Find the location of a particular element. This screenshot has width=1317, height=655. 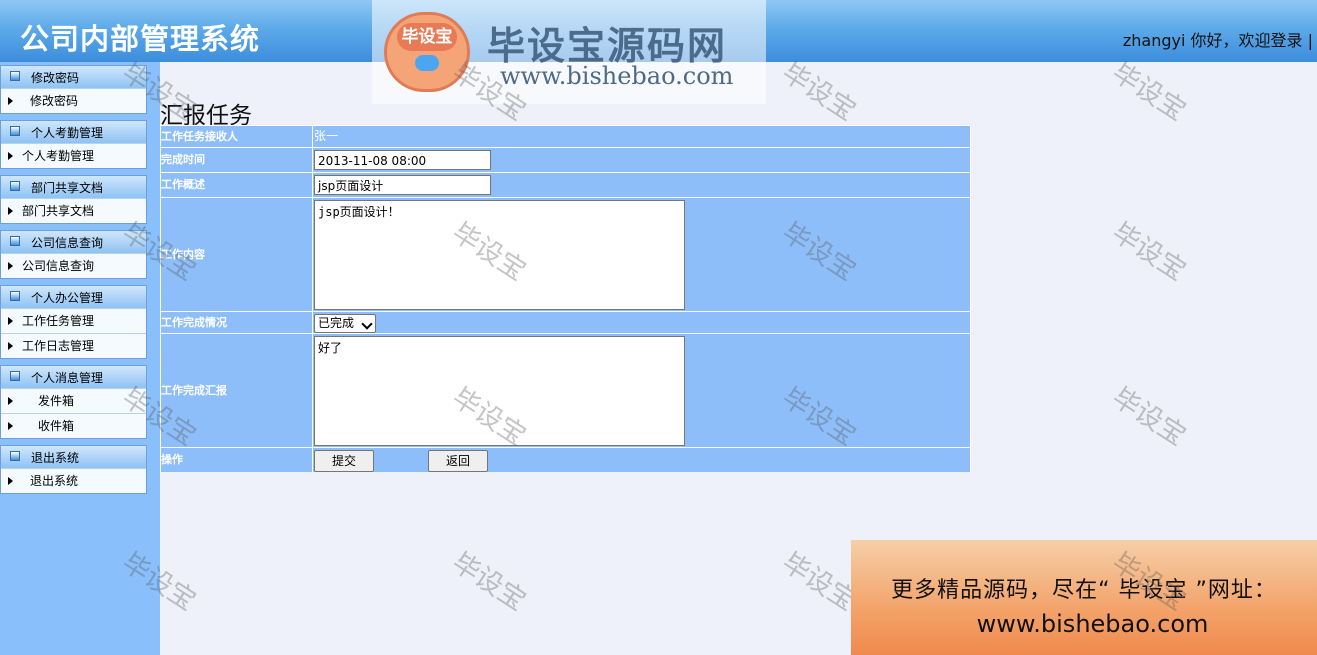

sidebar-item-inbox: 收件箱 is located at coordinates (73, 425).